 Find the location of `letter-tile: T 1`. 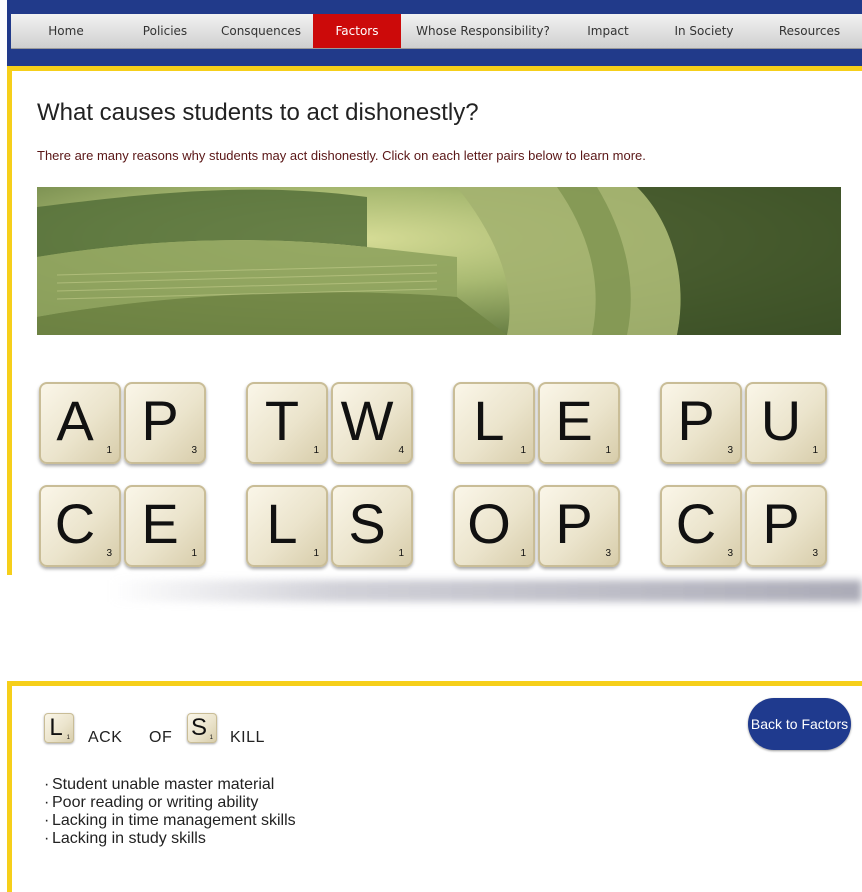

letter-tile: T 1 is located at coordinates (287, 423).